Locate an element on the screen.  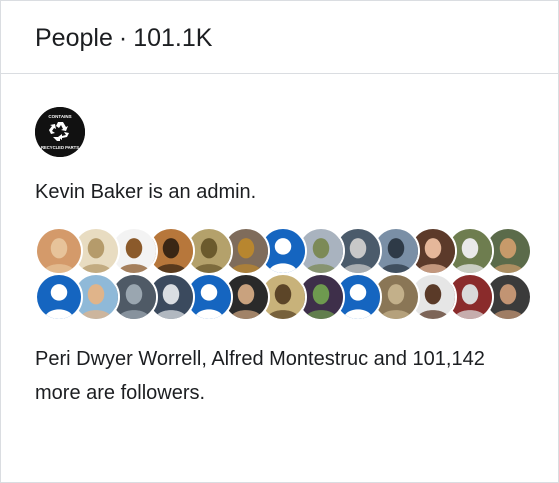
admin-suffix: is an admin. is located at coordinates (199, 192).